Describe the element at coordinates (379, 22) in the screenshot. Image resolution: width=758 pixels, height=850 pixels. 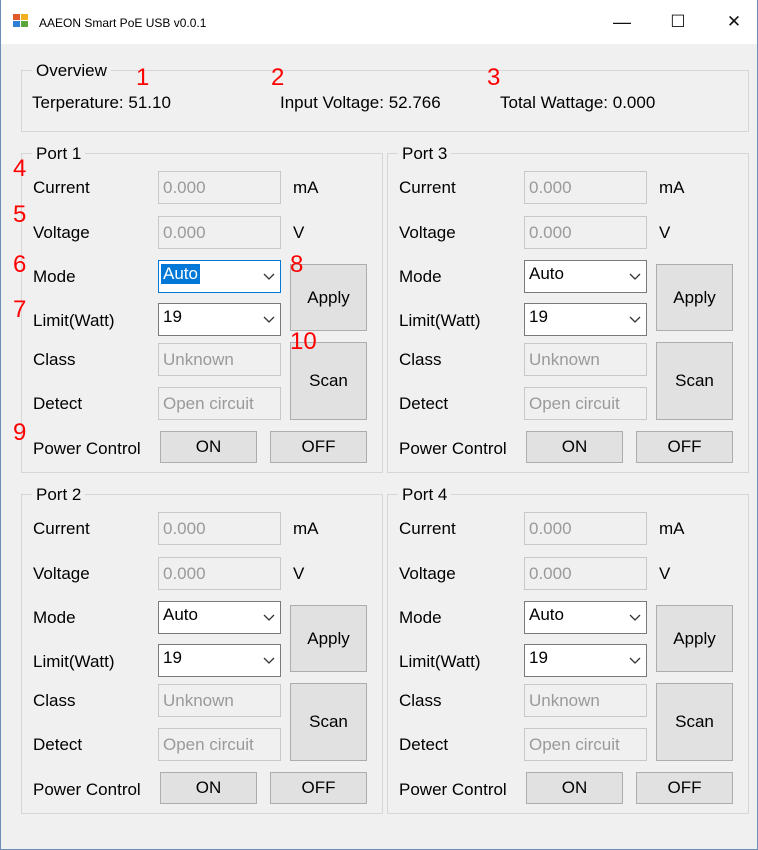
I see `title-bar: AAEON Smart PoE USB v0.0.1 — ☐ ✕` at that location.